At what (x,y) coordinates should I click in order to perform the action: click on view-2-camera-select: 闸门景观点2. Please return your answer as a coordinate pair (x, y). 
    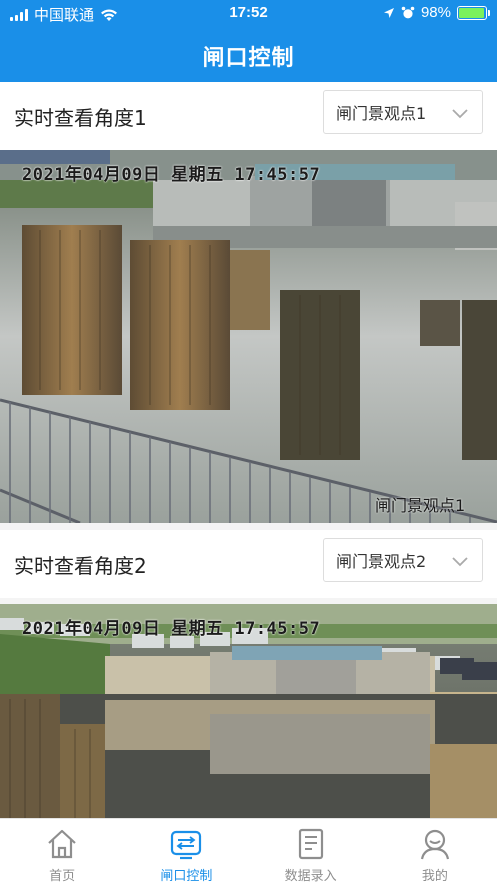
    Looking at the image, I should click on (403, 560).